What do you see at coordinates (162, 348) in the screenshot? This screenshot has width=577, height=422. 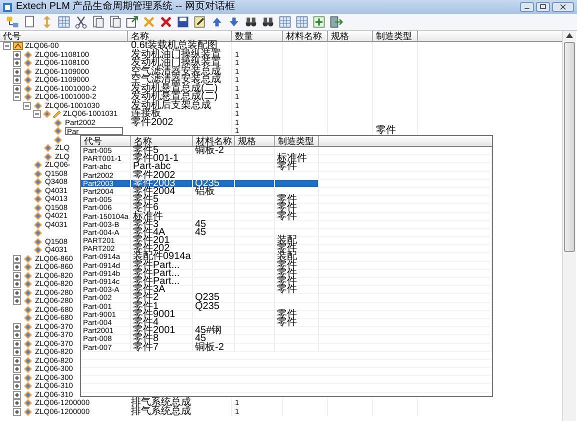 I see `part-name: 零件7` at bounding box center [162, 348].